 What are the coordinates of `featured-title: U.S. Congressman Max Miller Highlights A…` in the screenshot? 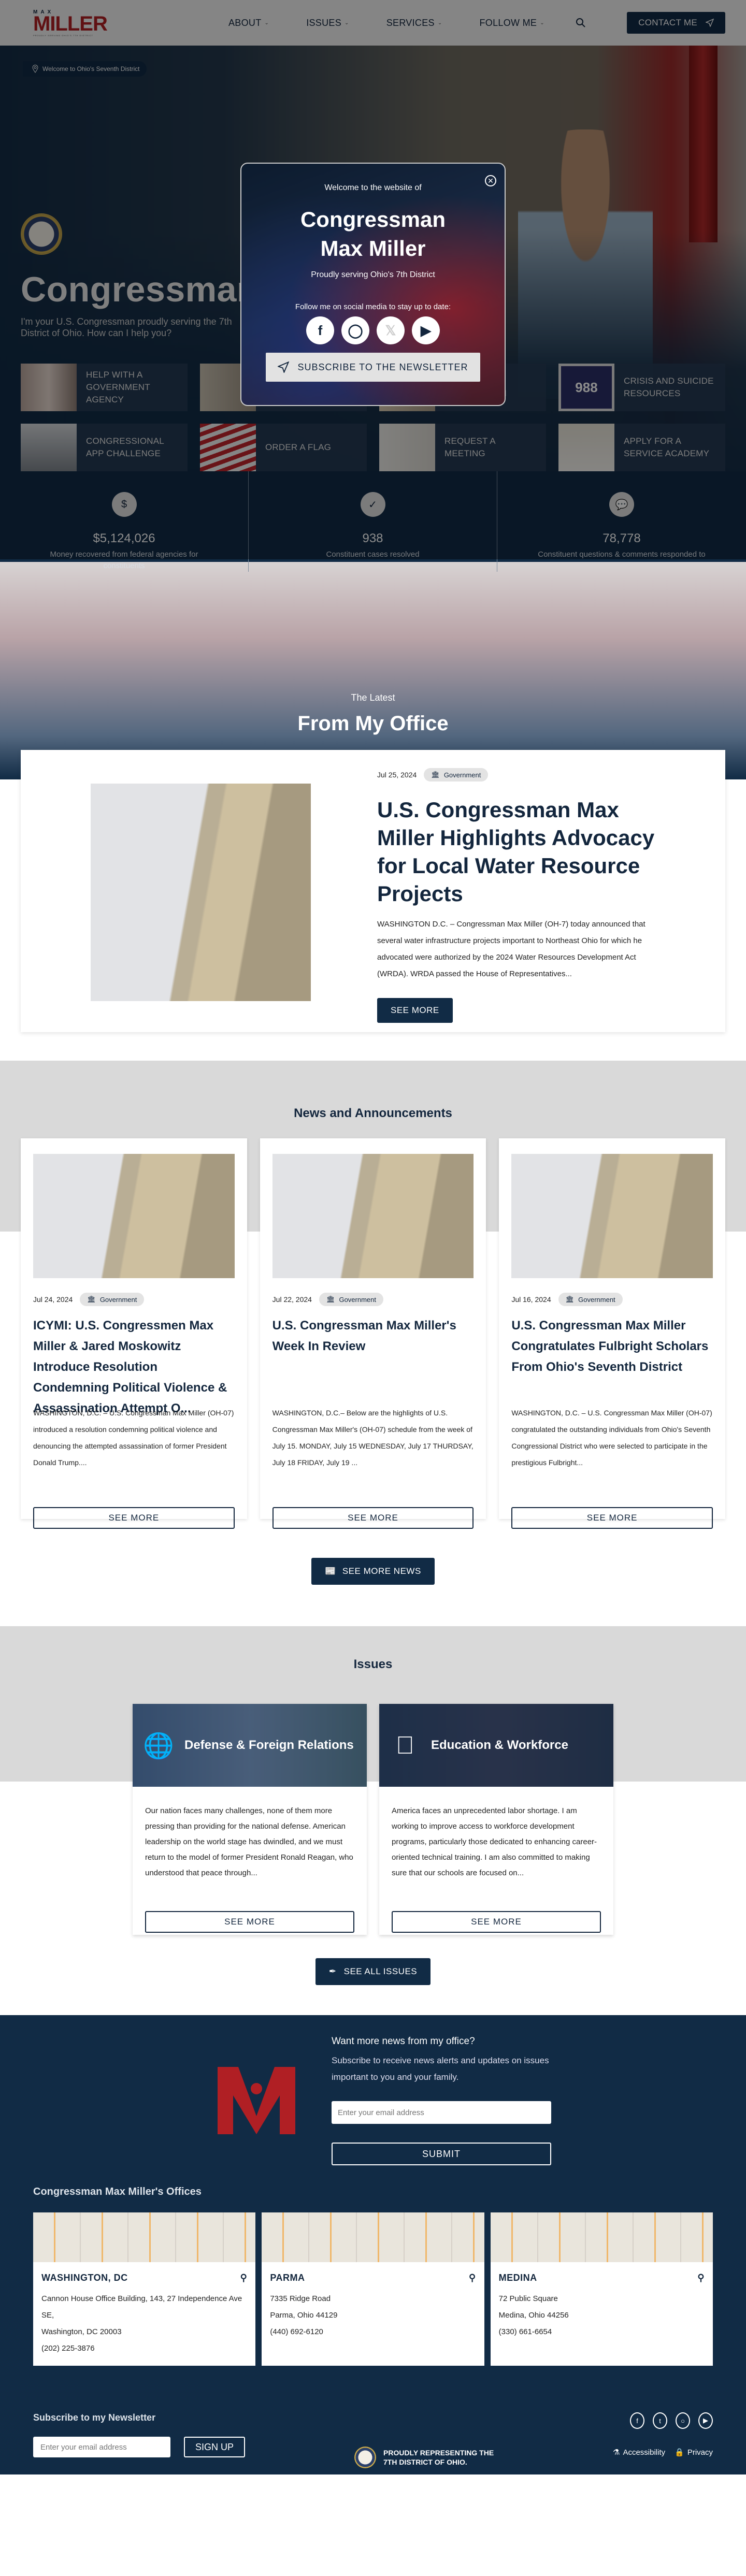 It's located at (522, 852).